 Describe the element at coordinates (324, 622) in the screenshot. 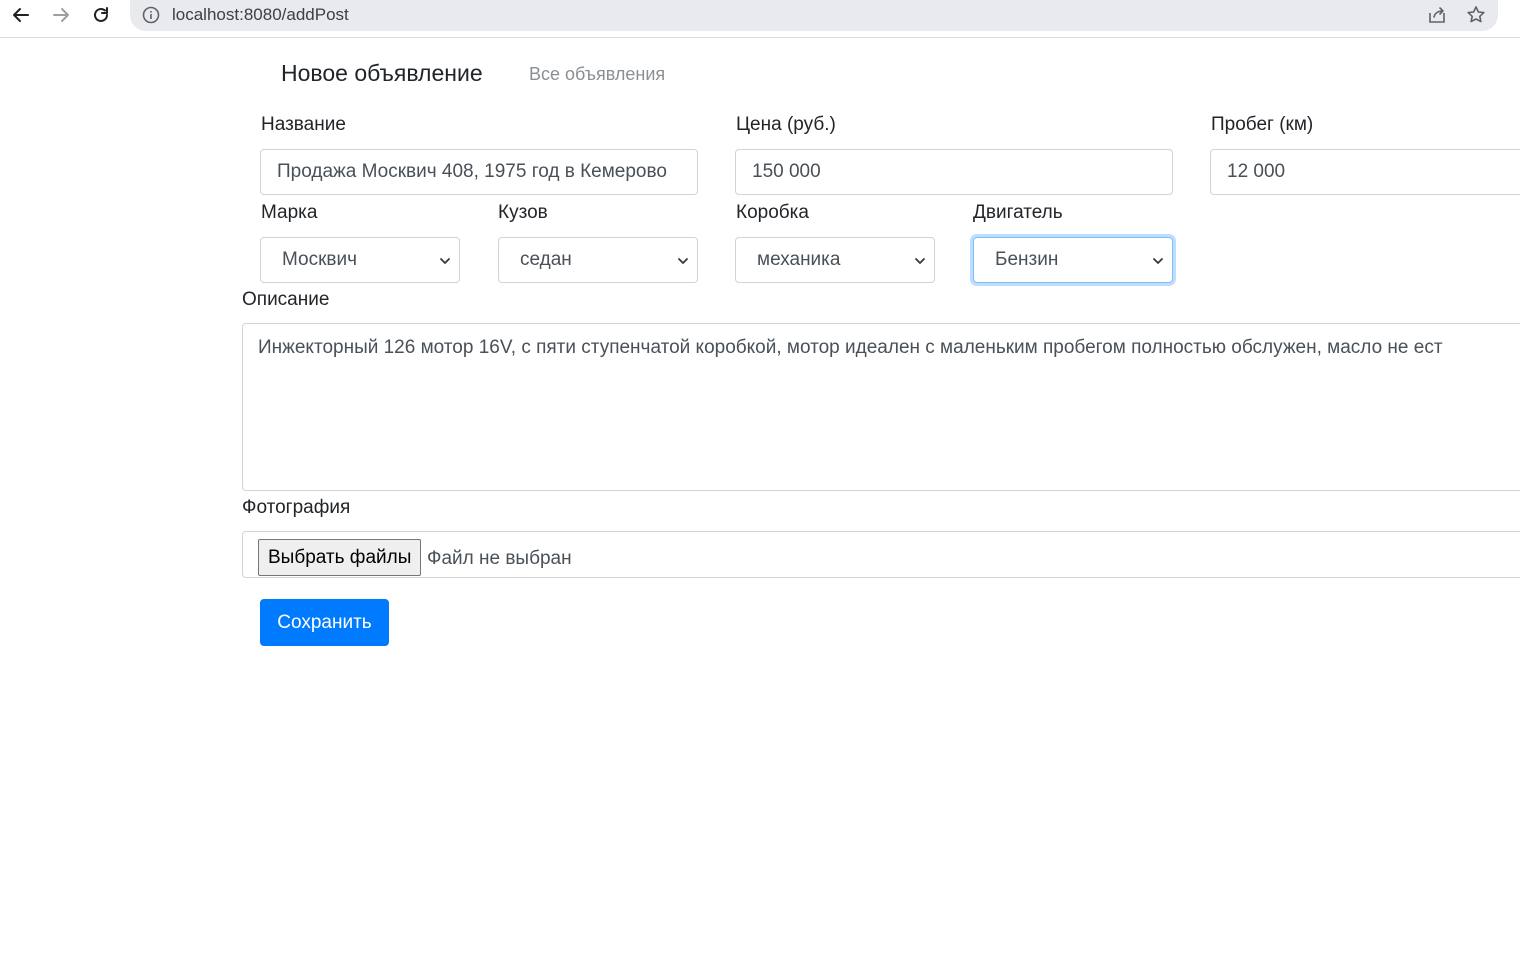

I see `save-button: Сохранить` at that location.